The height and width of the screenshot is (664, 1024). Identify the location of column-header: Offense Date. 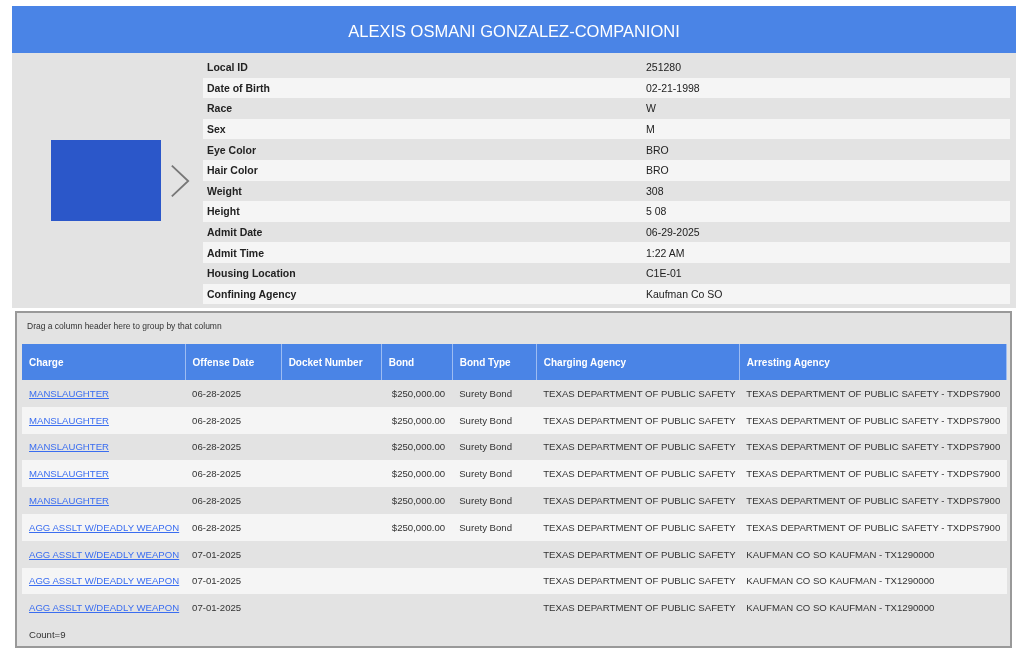
(233, 362).